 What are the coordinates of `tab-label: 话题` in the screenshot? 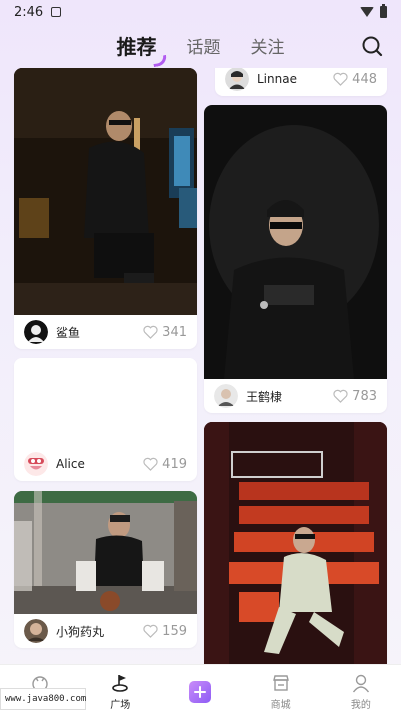 It's located at (203, 47).